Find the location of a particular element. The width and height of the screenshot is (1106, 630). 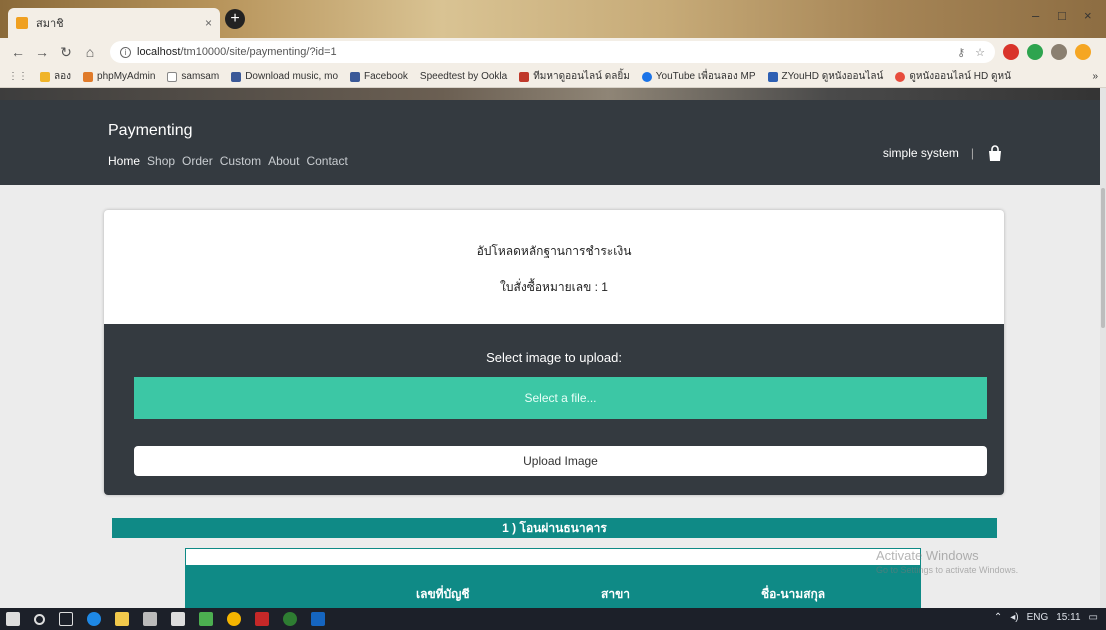

mail-icon is located at coordinates (178, 619).